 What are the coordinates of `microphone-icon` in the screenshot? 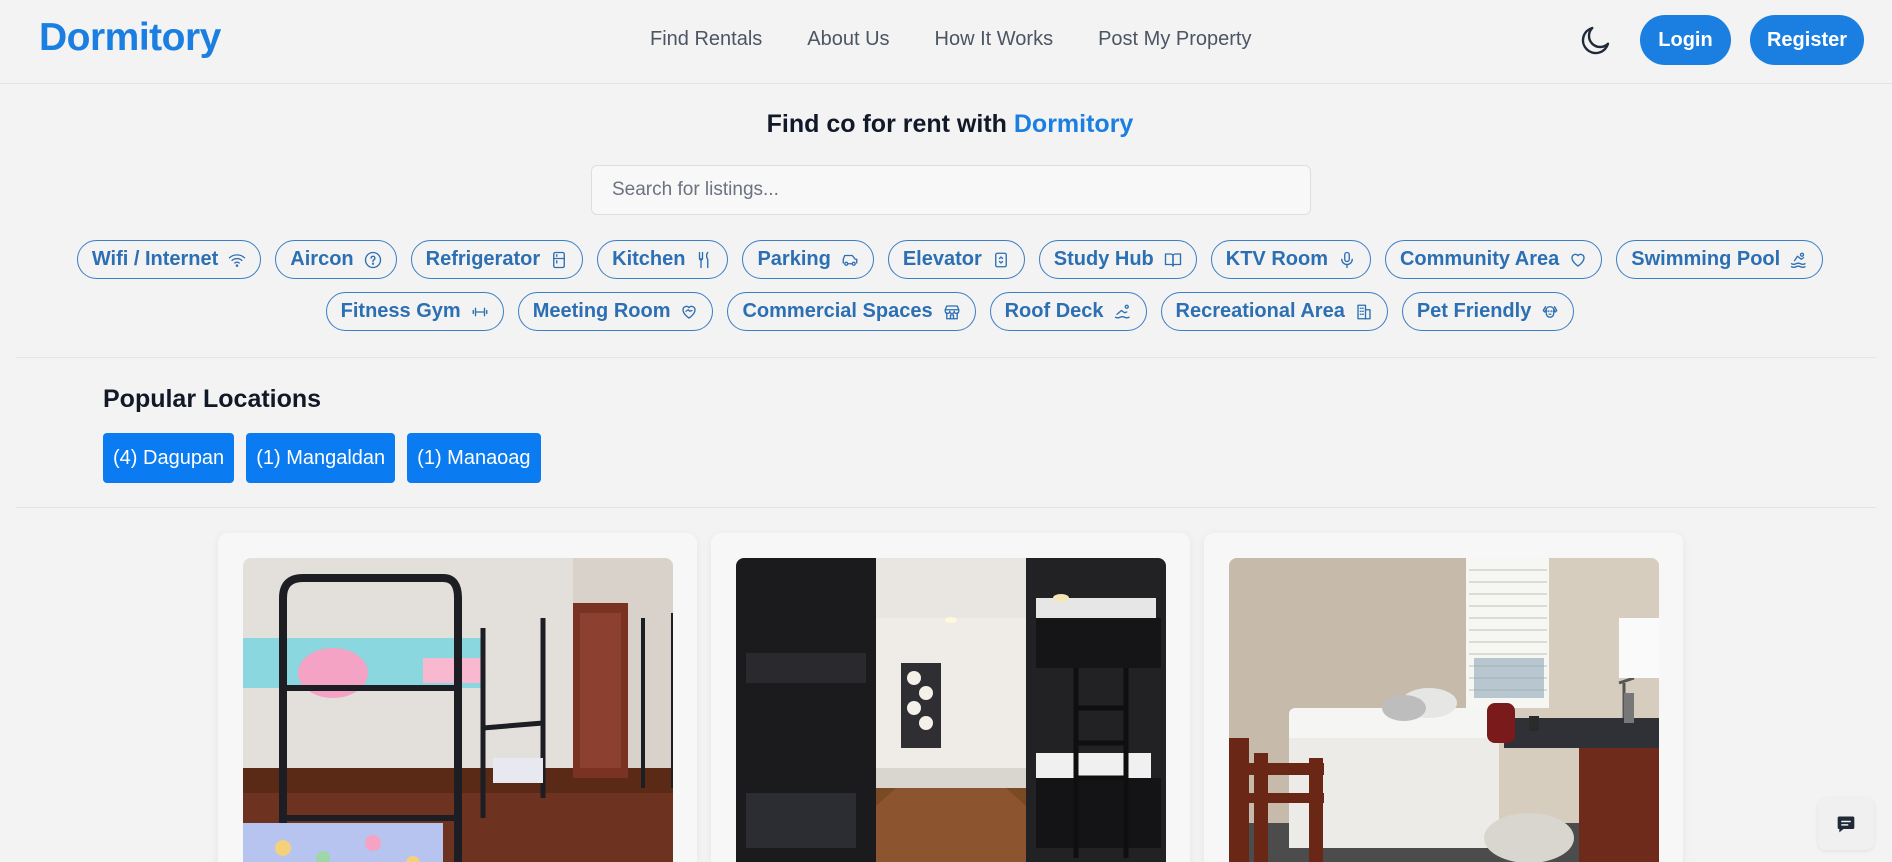 It's located at (1347, 259).